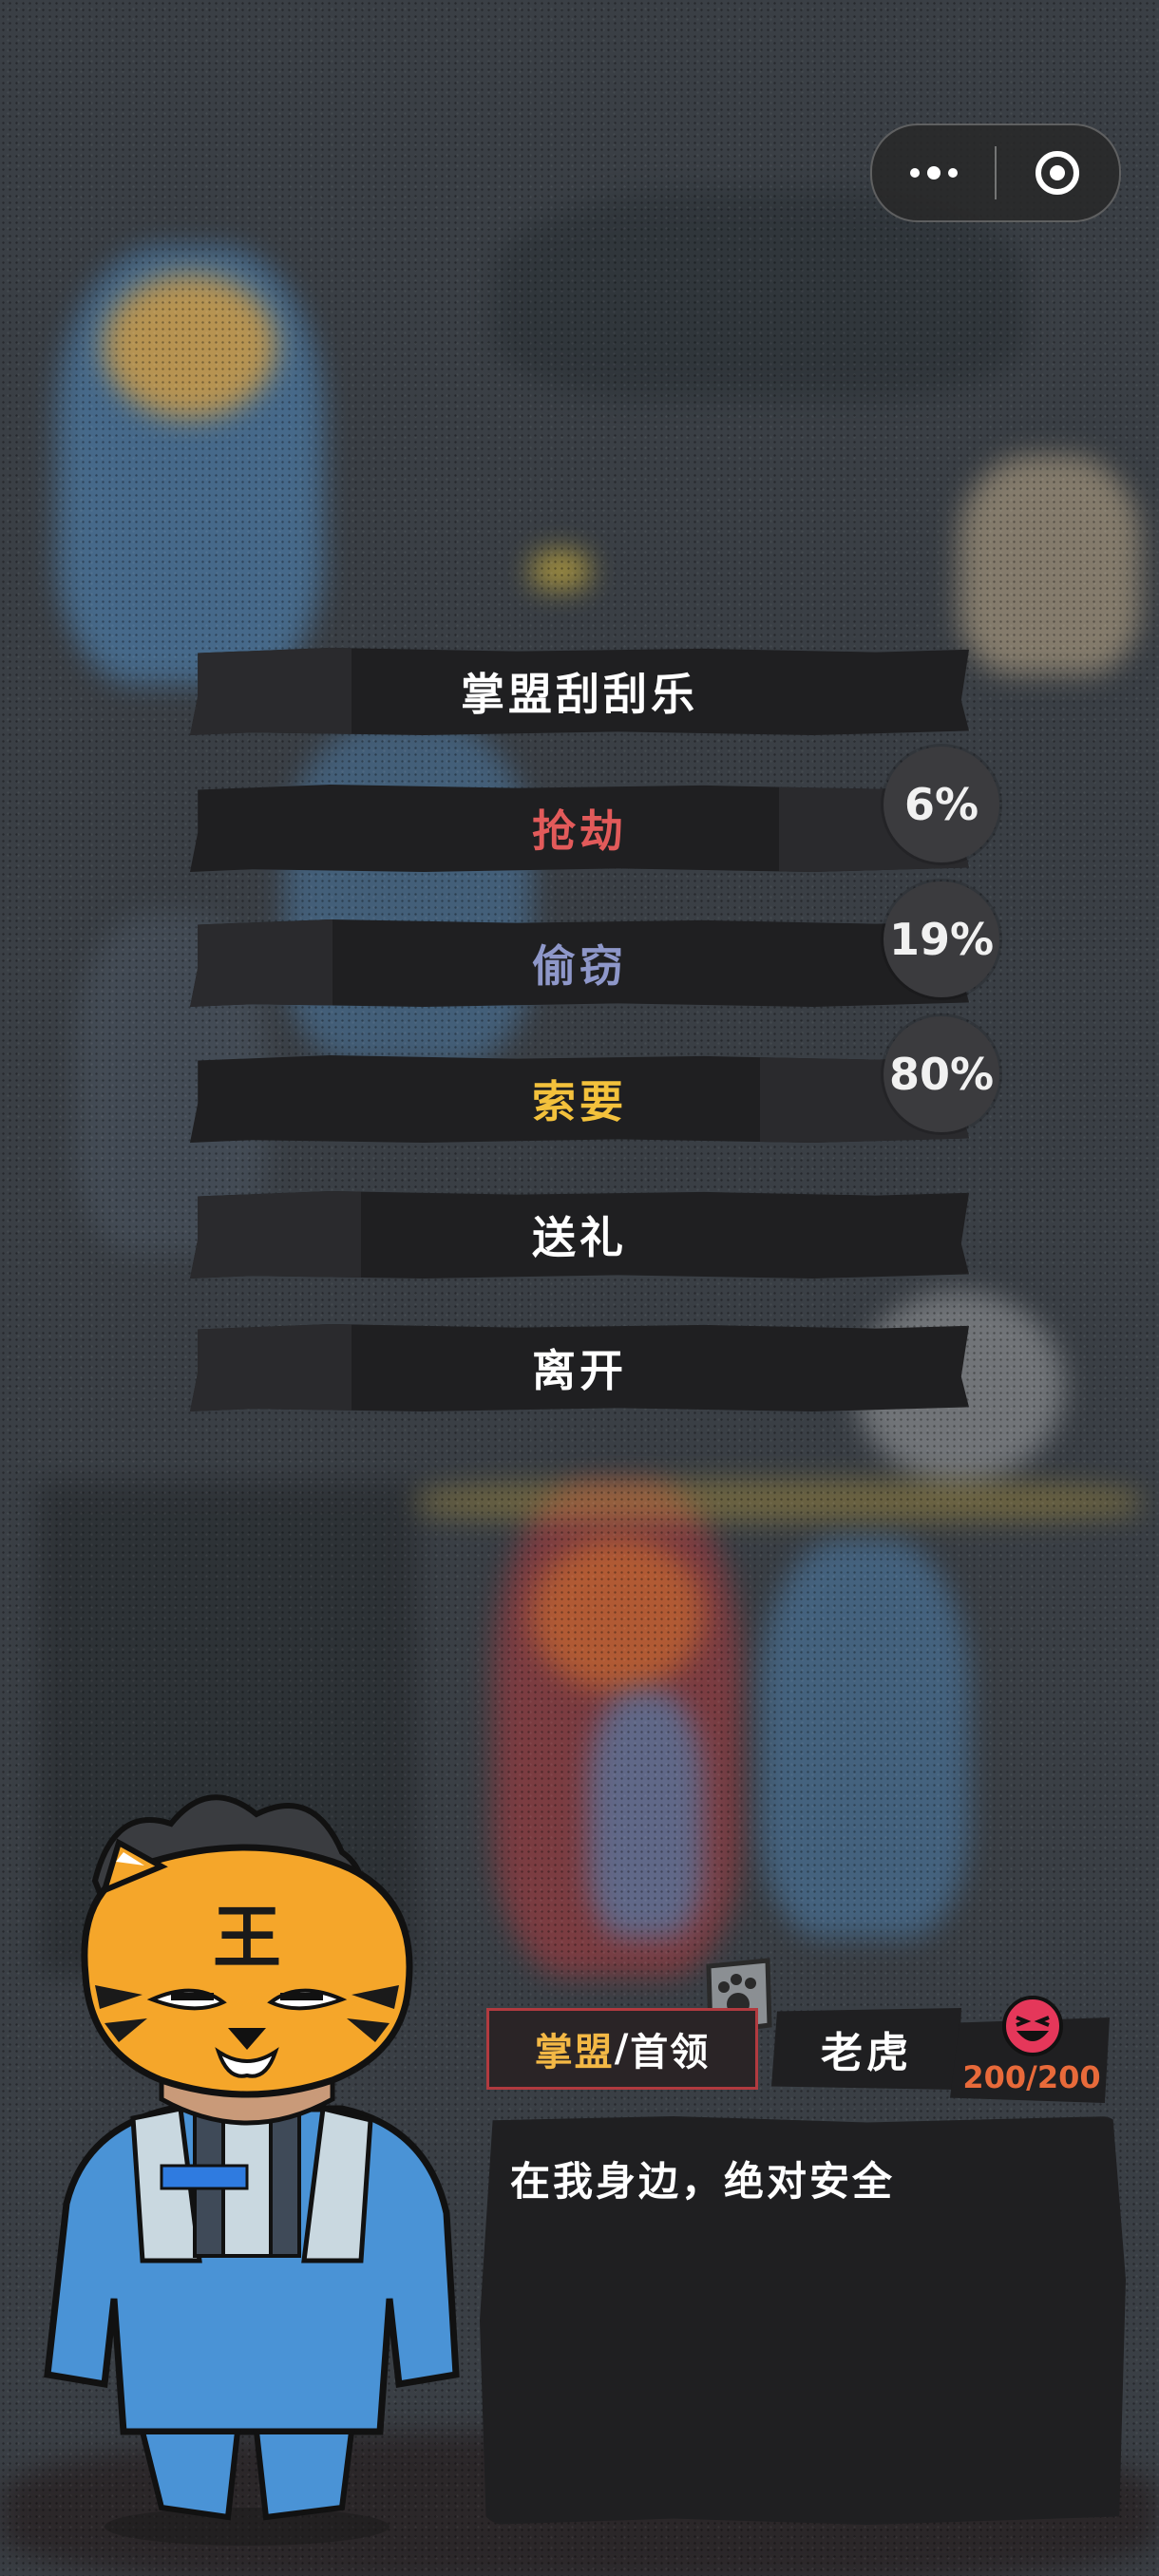  What do you see at coordinates (670, 2052) in the screenshot?
I see `rank-label: 首领` at bounding box center [670, 2052].